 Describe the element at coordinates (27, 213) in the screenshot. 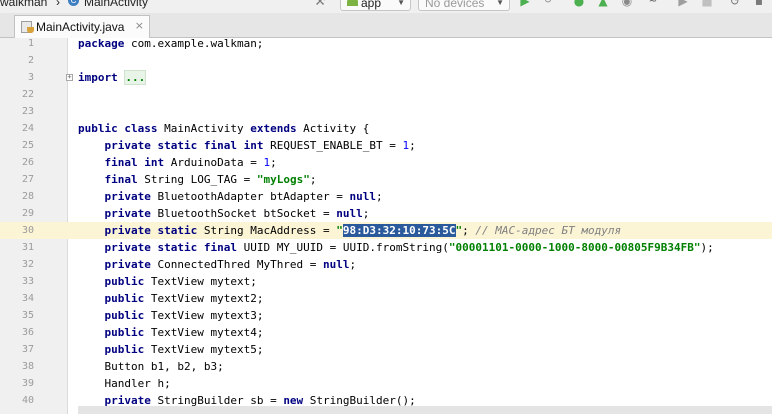

I see `line-number: 29` at that location.